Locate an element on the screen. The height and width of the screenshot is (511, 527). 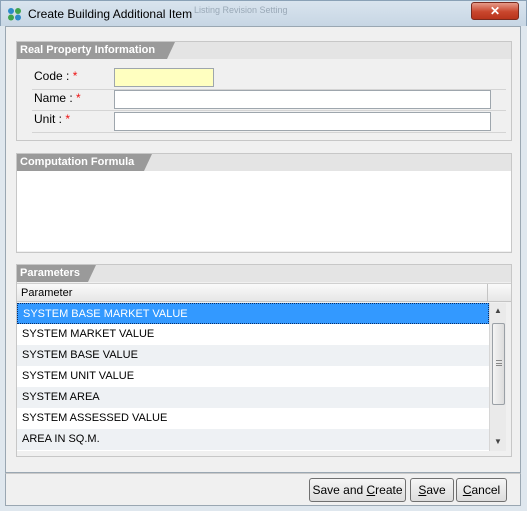
panel-header: Computation Formula is located at coordinates (264, 162).